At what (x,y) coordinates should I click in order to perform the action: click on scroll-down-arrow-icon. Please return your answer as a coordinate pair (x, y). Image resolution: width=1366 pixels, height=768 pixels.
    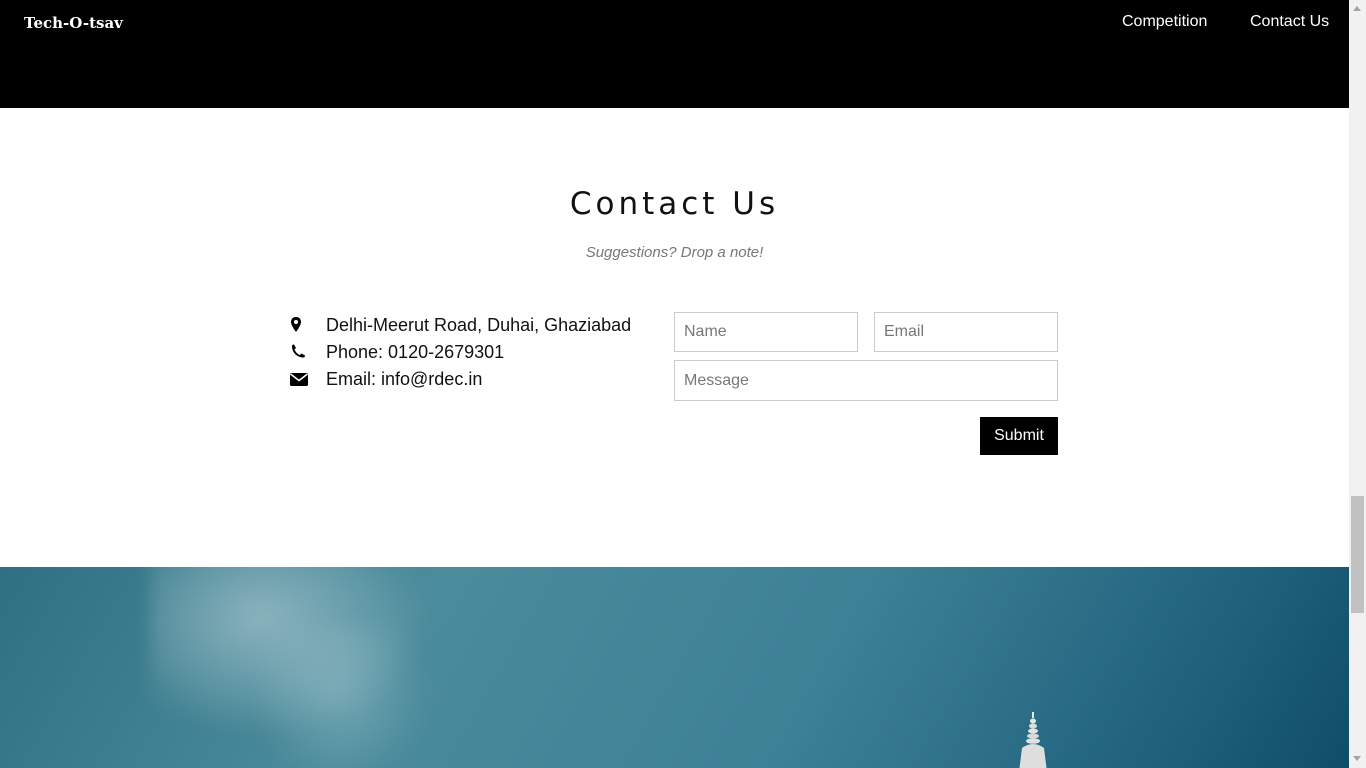
    Looking at the image, I should click on (1357, 758).